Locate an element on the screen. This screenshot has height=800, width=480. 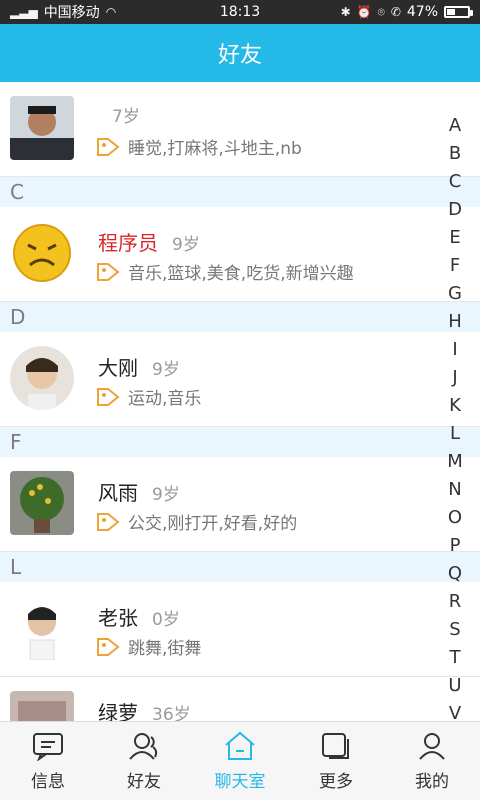
status-right: ✱ ⏰ ⌾ ✆ 47% is located at coordinates (406, 12).